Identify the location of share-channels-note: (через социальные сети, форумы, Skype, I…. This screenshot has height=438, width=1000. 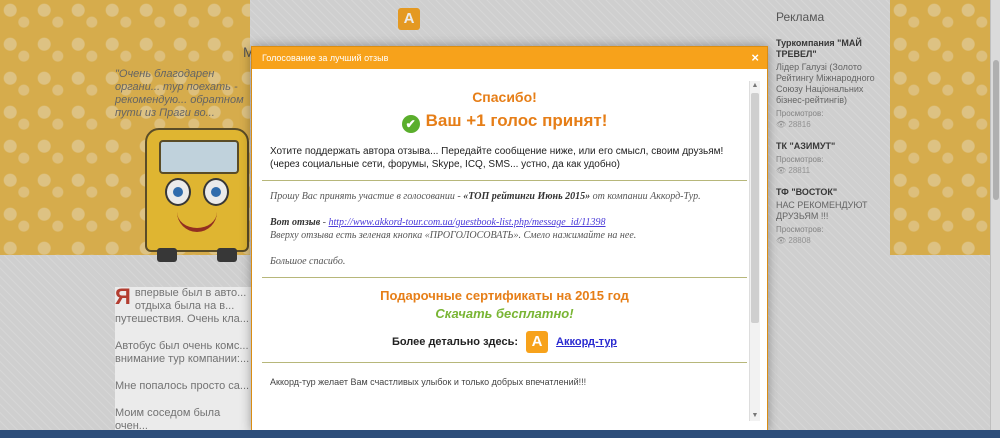
(445, 164).